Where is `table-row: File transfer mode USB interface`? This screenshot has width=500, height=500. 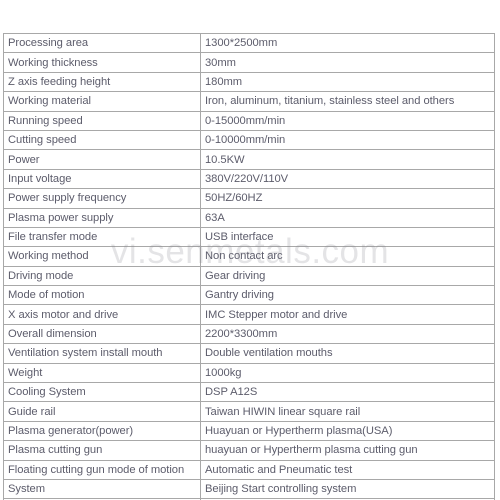
table-row: File transfer mode USB interface is located at coordinates (249, 237).